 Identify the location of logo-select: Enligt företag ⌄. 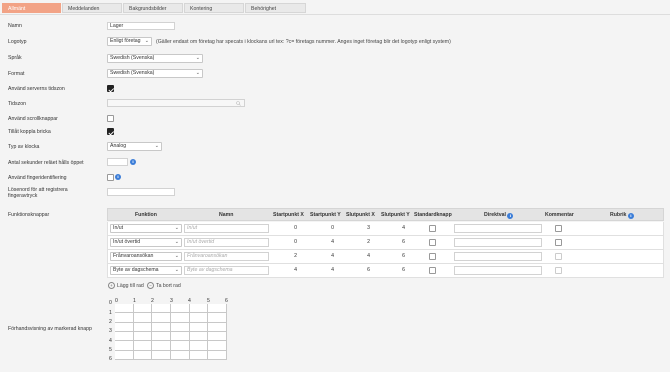
(129, 41).